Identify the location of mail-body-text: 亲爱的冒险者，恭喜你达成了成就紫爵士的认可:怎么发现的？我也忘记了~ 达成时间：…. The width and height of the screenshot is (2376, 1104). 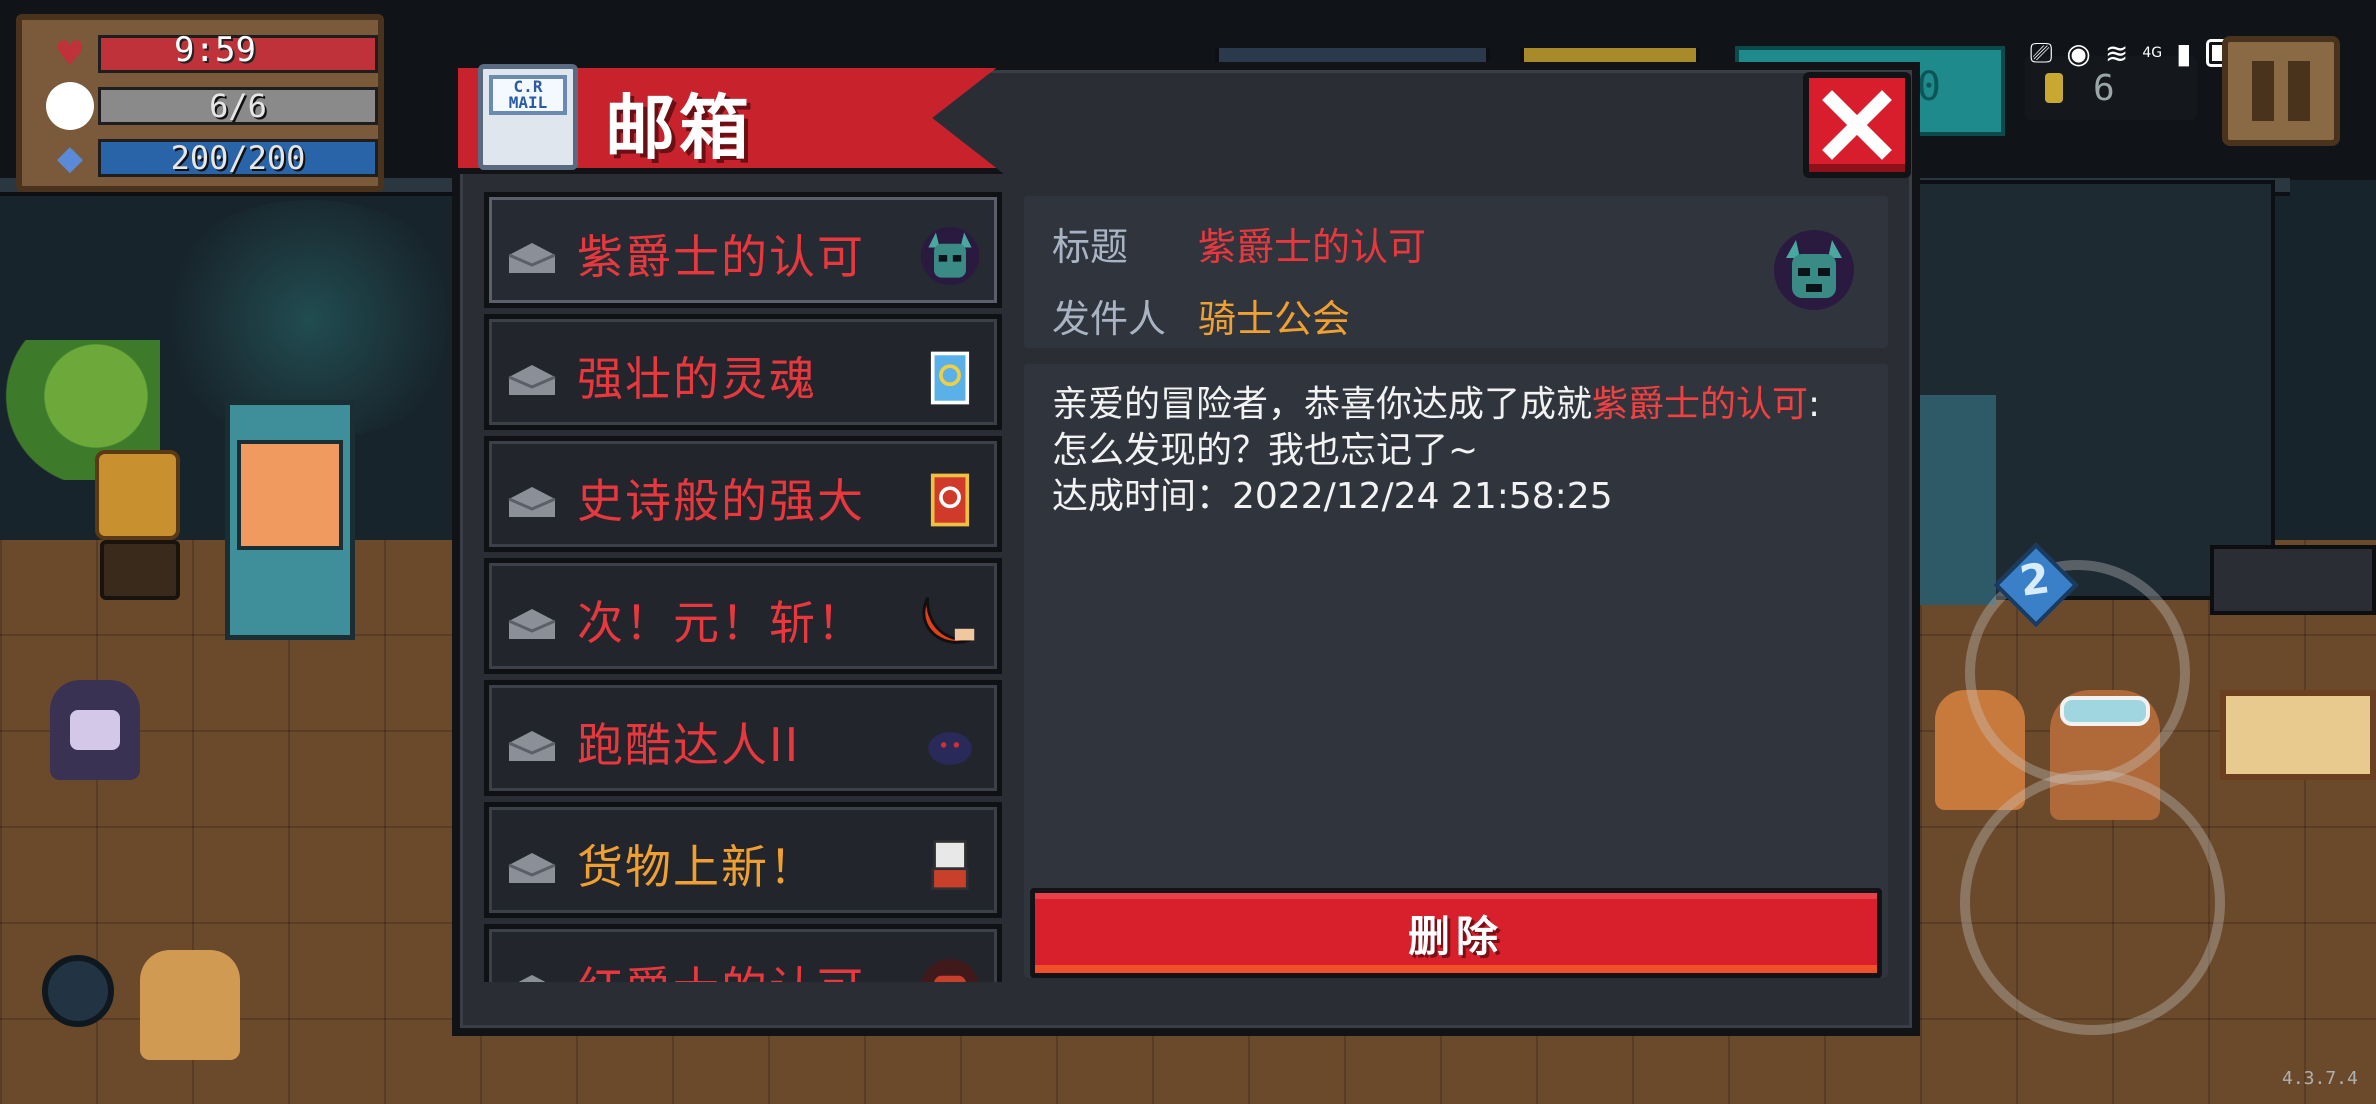
(1452, 451).